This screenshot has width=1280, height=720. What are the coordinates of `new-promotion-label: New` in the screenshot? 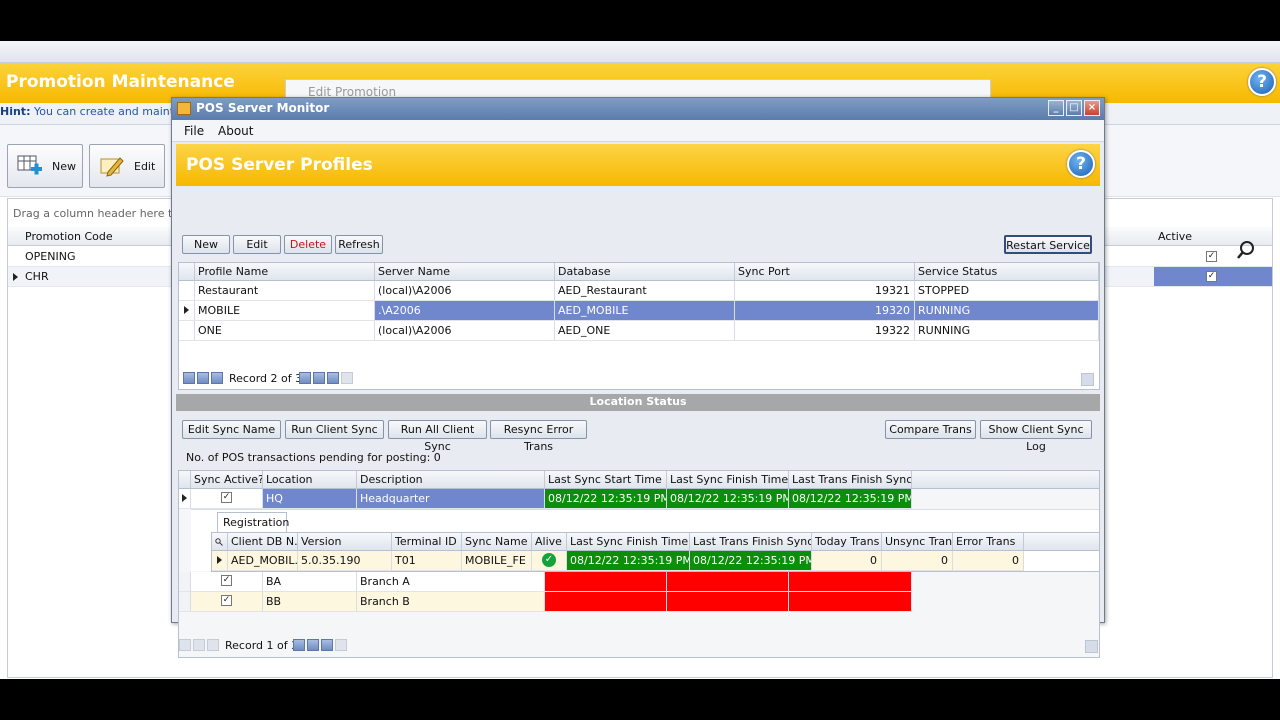 It's located at (64, 166).